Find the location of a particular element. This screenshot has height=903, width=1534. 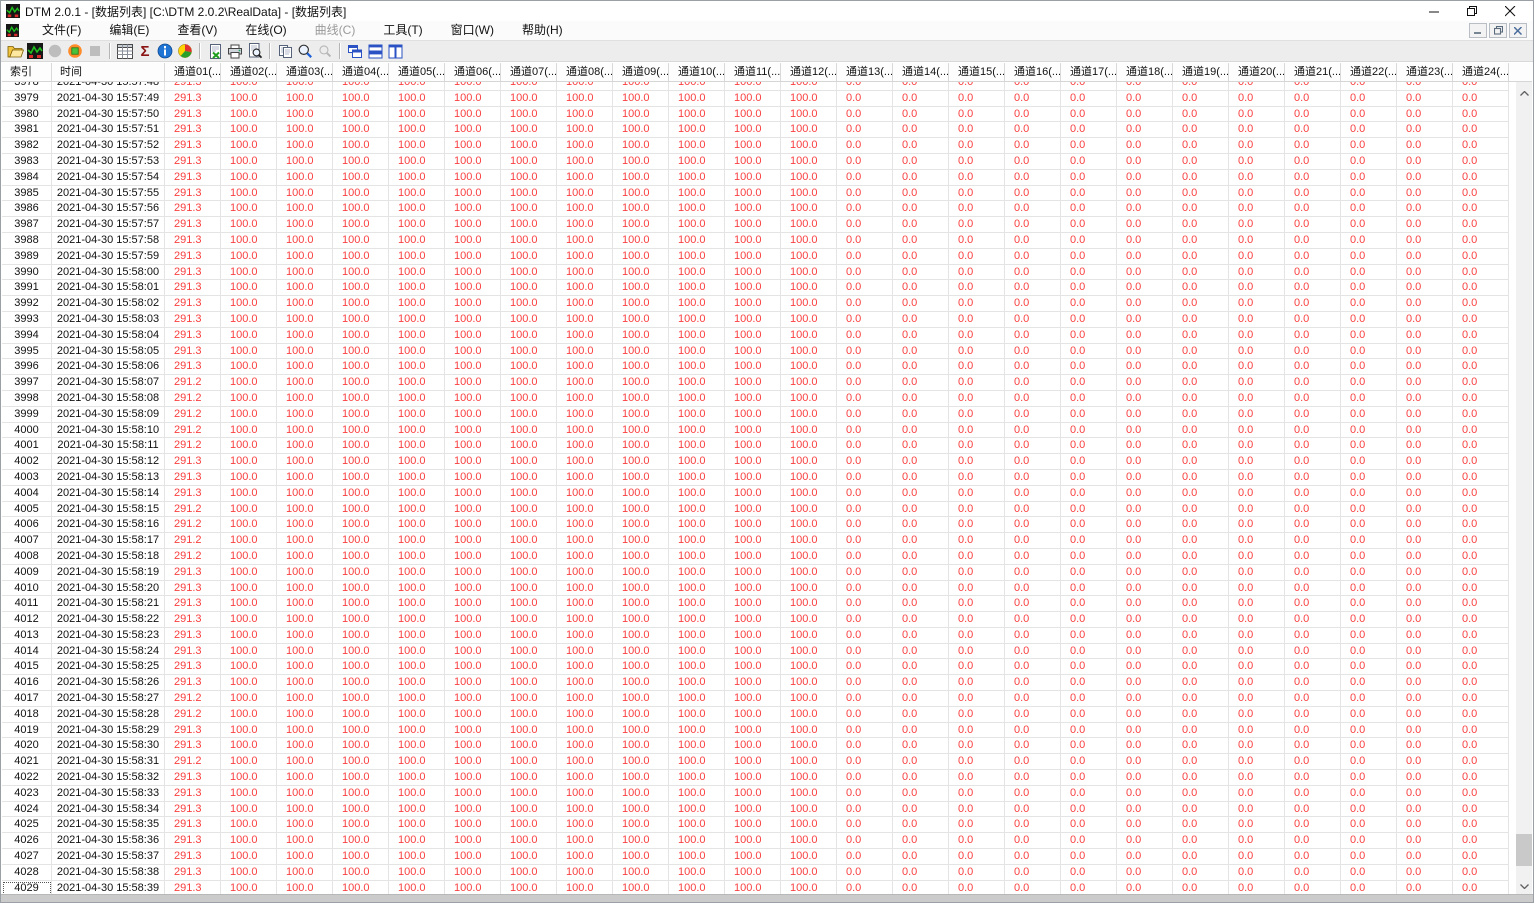

index-cell: 4009 is located at coordinates (27, 572).